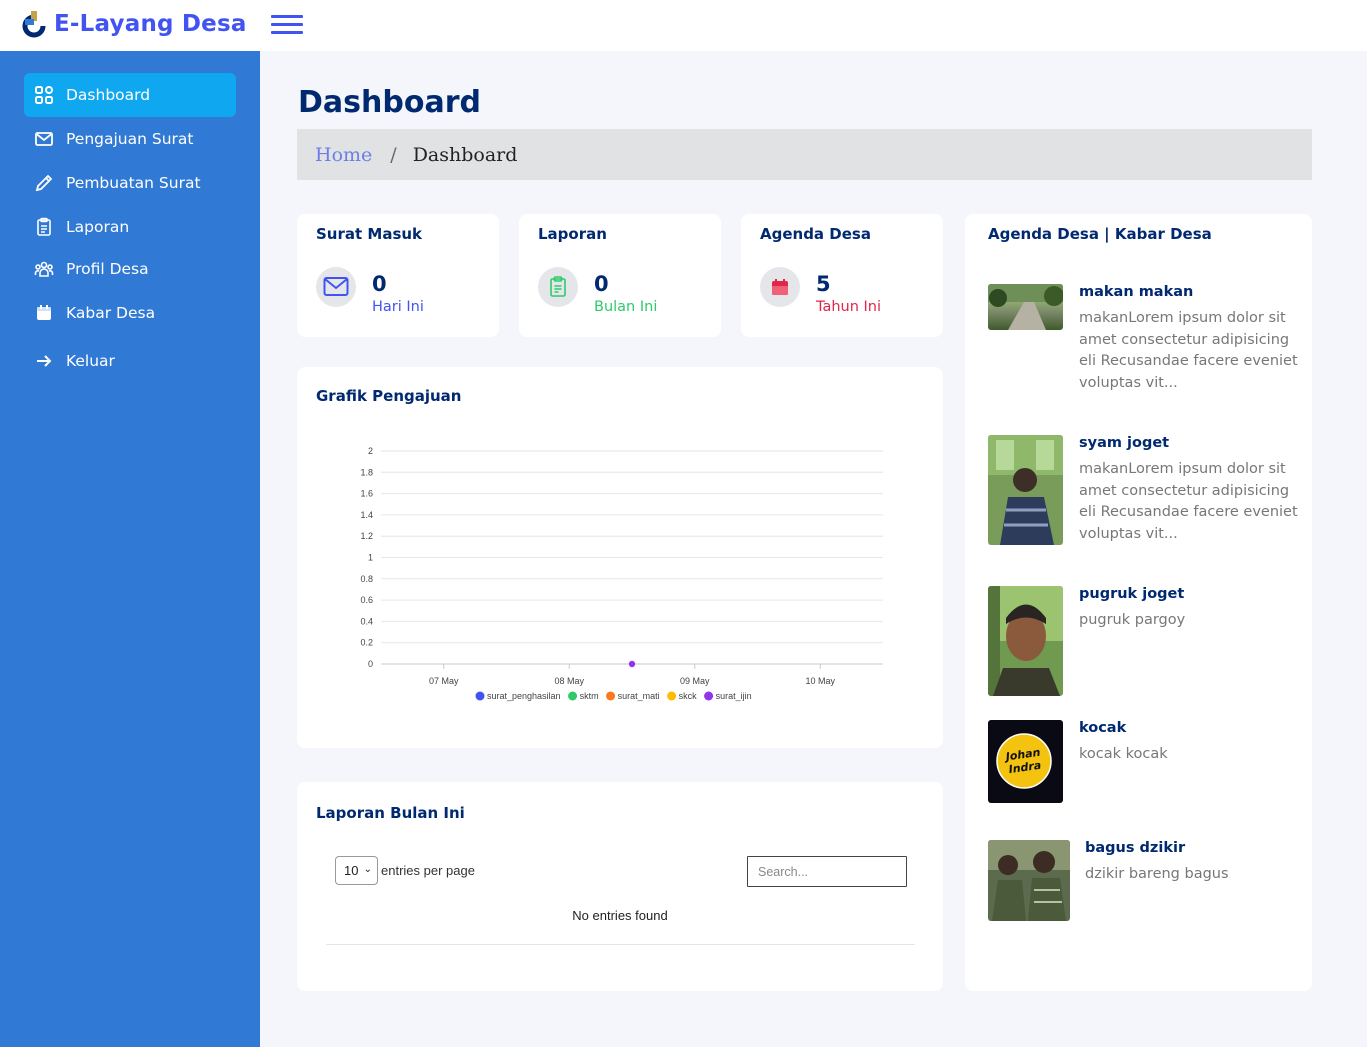 The image size is (1367, 1047). Describe the element at coordinates (108, 95) in the screenshot. I see `sidebar-item-label: Dashboard` at that location.